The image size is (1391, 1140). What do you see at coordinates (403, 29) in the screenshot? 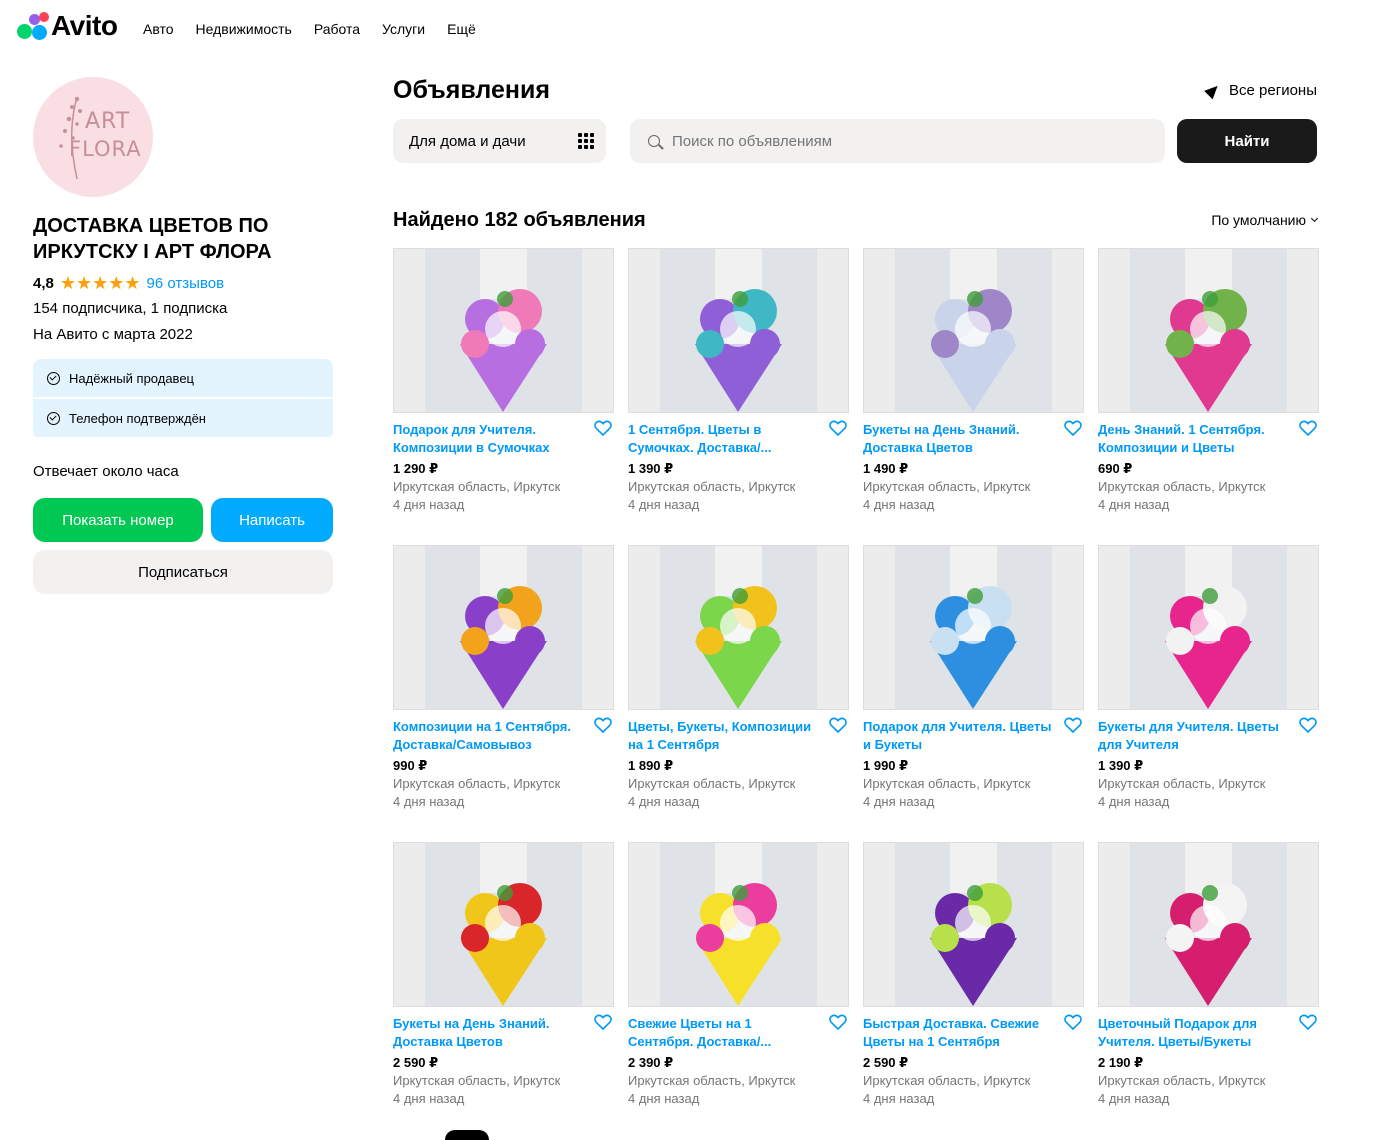
I see `nav-item-services: Услуги` at bounding box center [403, 29].